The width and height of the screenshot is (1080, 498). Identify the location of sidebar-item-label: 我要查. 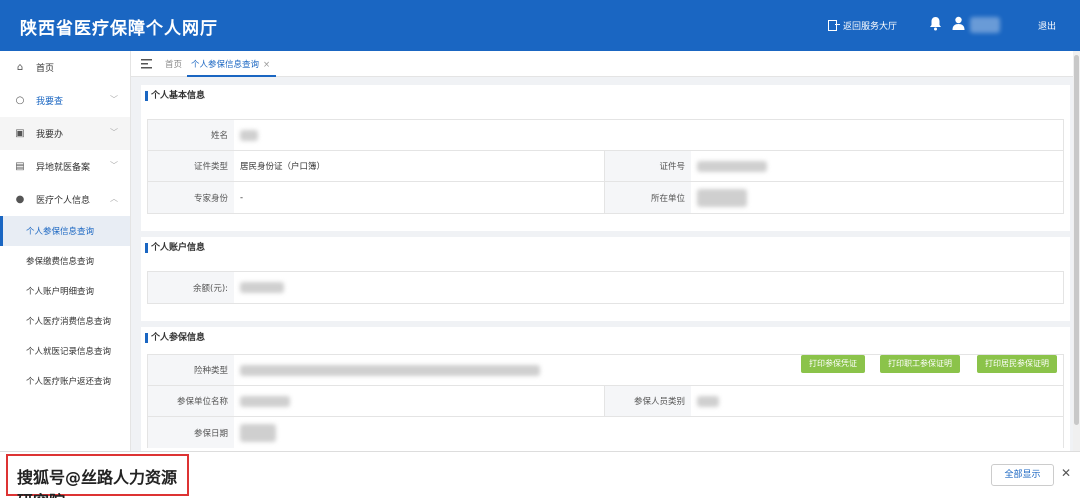
(50, 102).